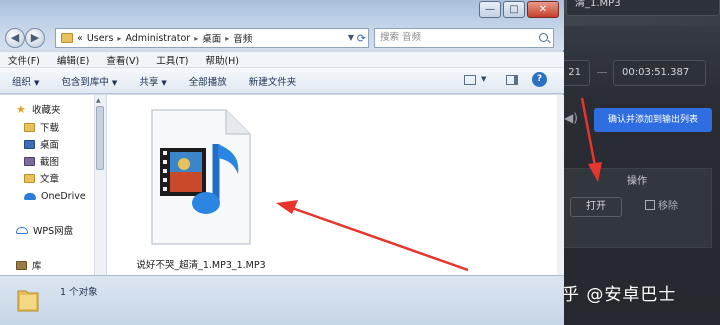  I want to click on open-button: 打开, so click(596, 207).